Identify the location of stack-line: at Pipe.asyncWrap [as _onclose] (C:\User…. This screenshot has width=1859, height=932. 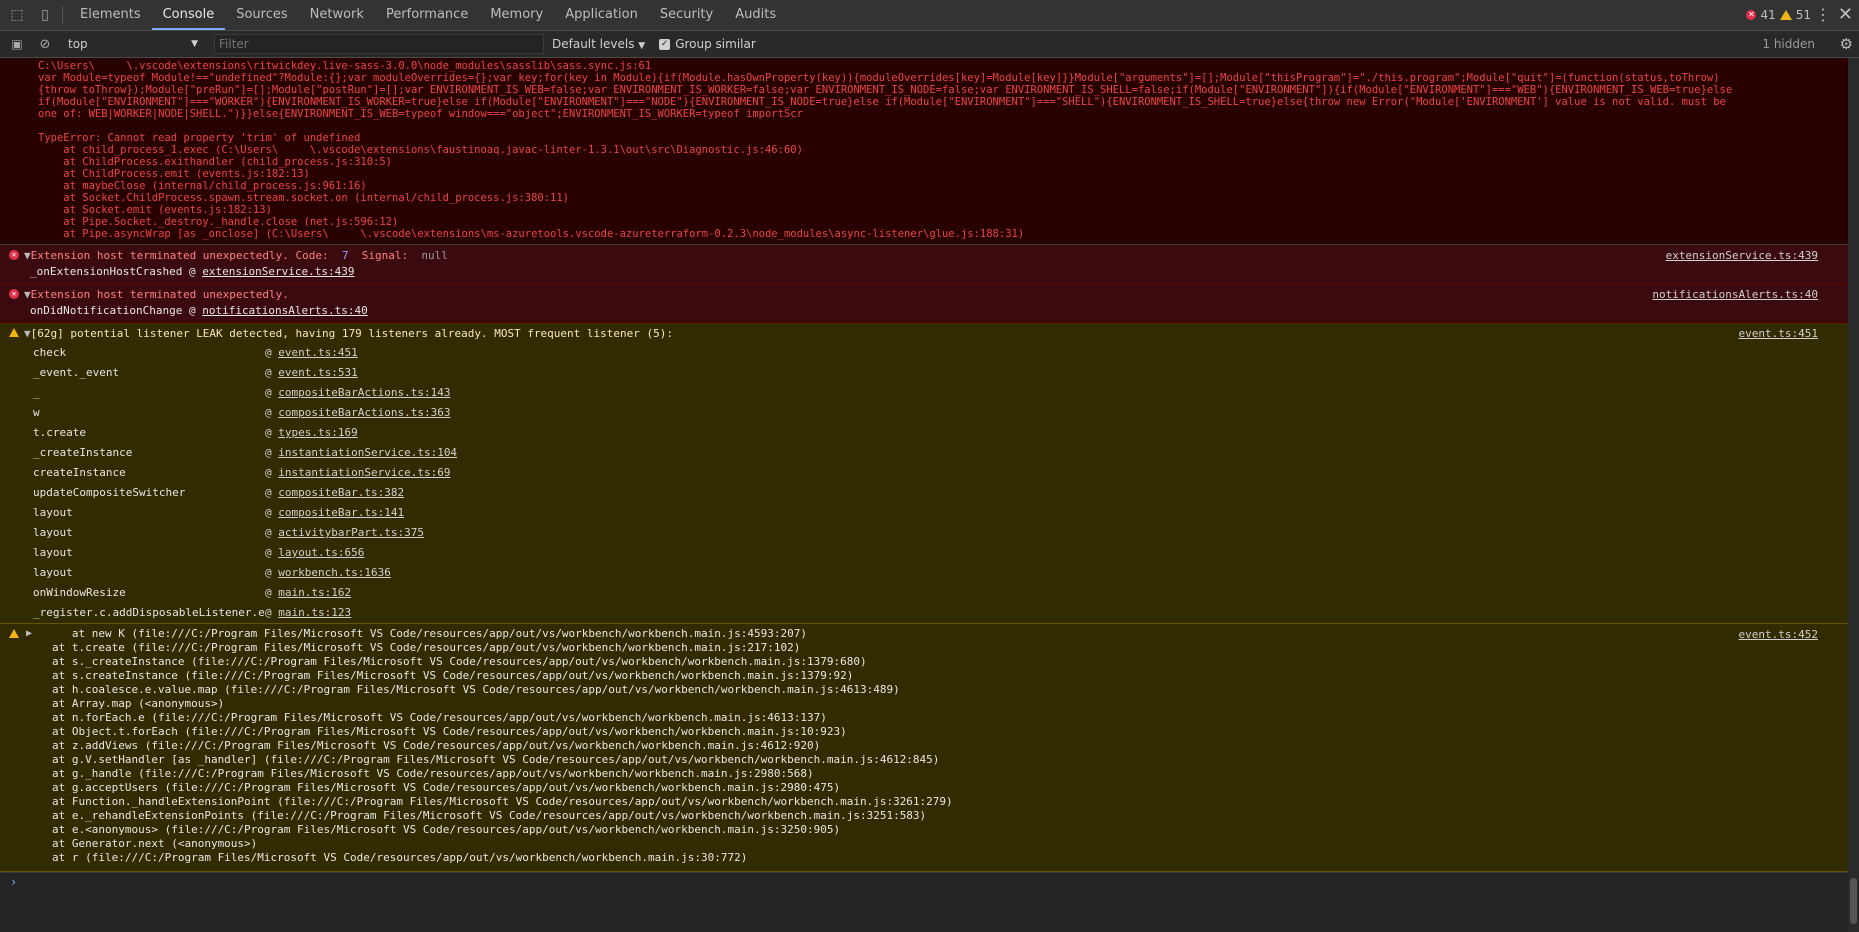
(531, 234).